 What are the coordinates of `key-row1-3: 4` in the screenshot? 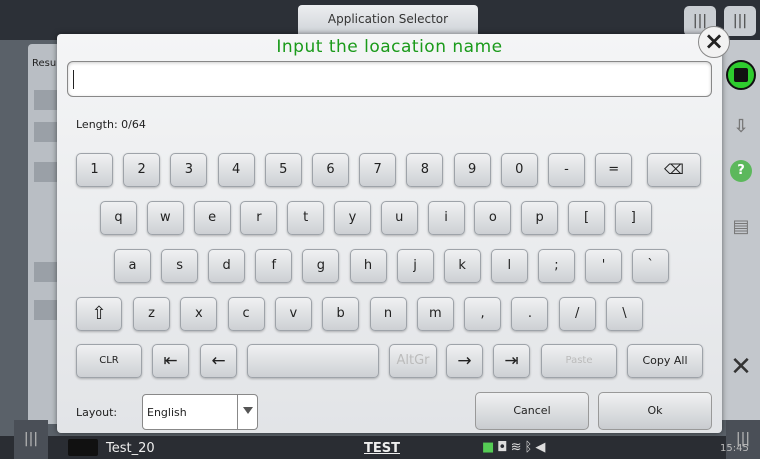 It's located at (236, 170).